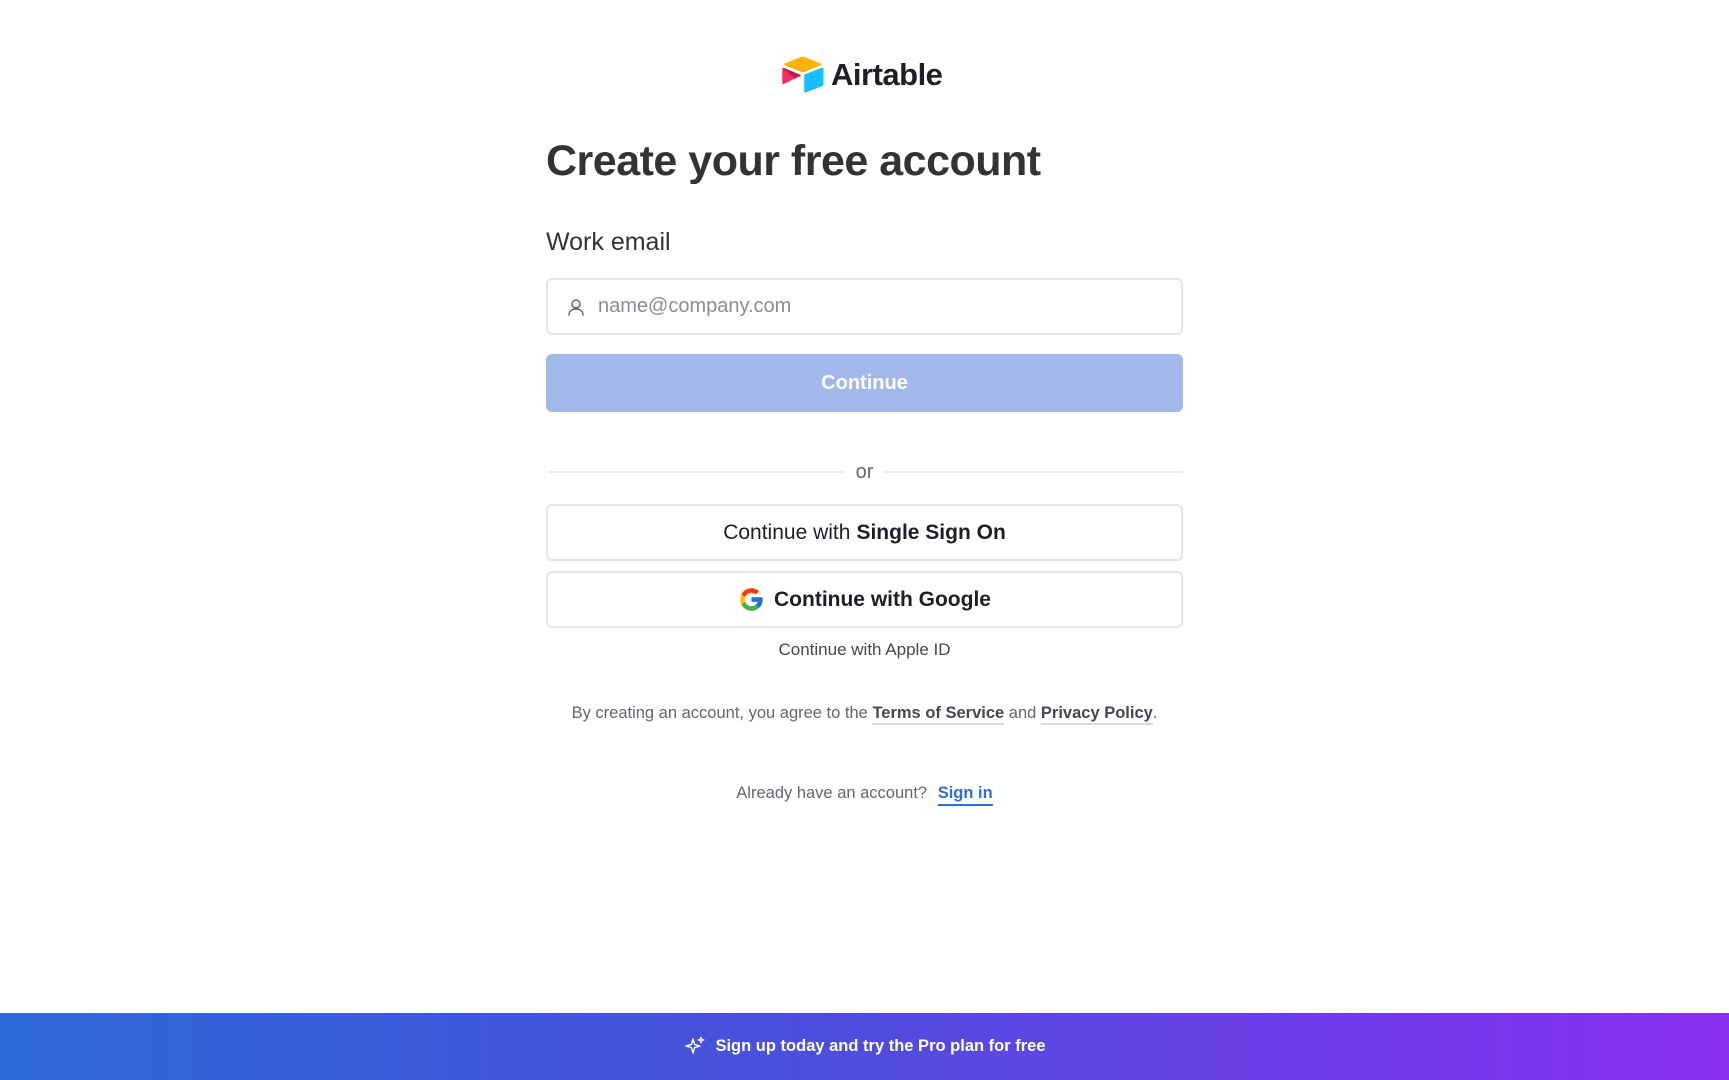  I want to click on sso-button-label: Single Sign On, so click(931, 532).